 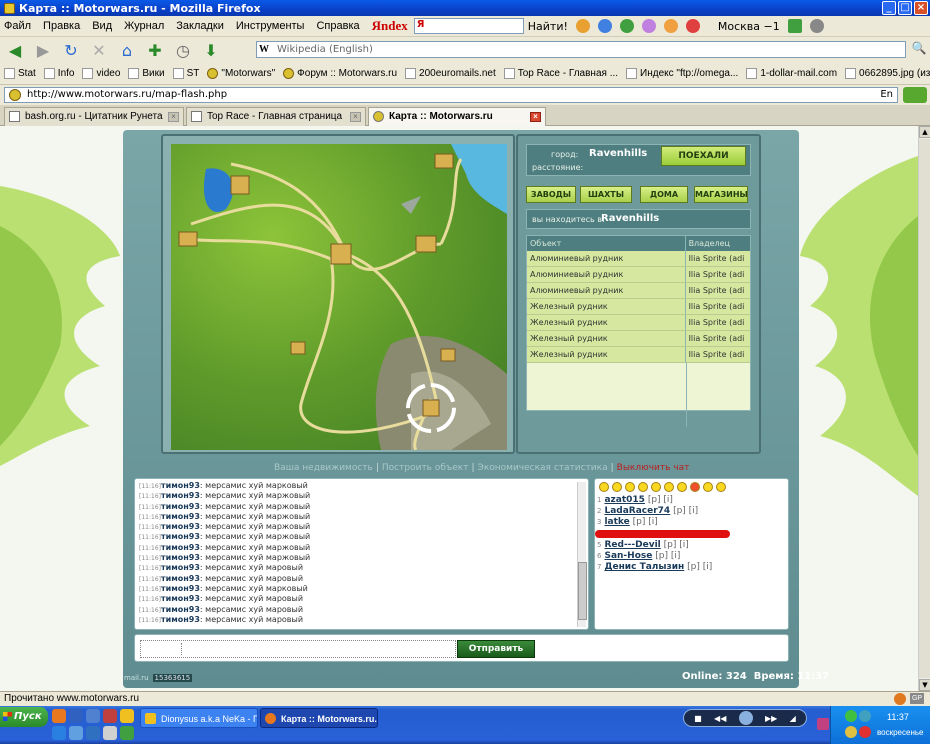 I want to click on yandex-search-input: Я, so click(x=468, y=26).